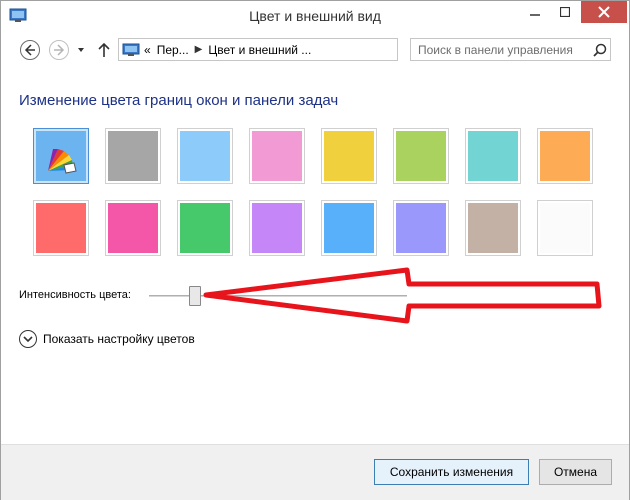 Image resolution: width=630 pixels, height=500 pixels. I want to click on color-swatch-lime, so click(421, 156).